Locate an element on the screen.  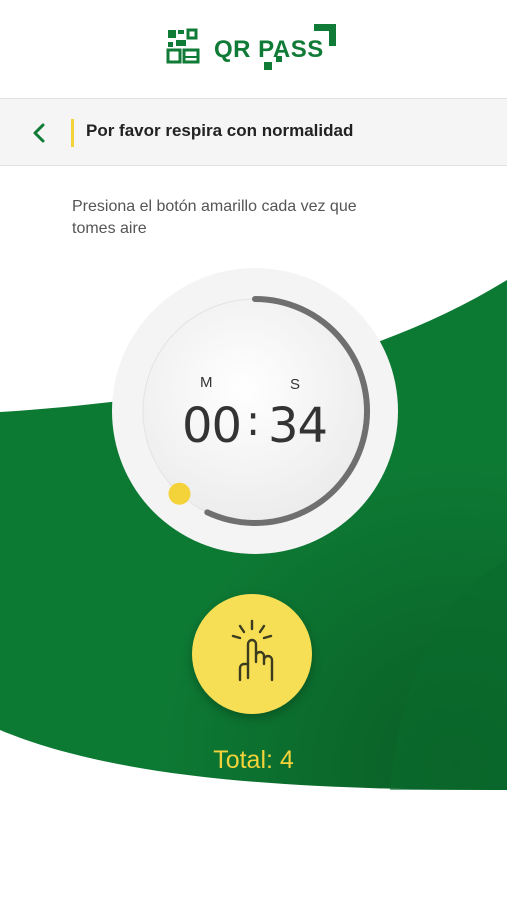
seconds-label: S is located at coordinates (295, 384).